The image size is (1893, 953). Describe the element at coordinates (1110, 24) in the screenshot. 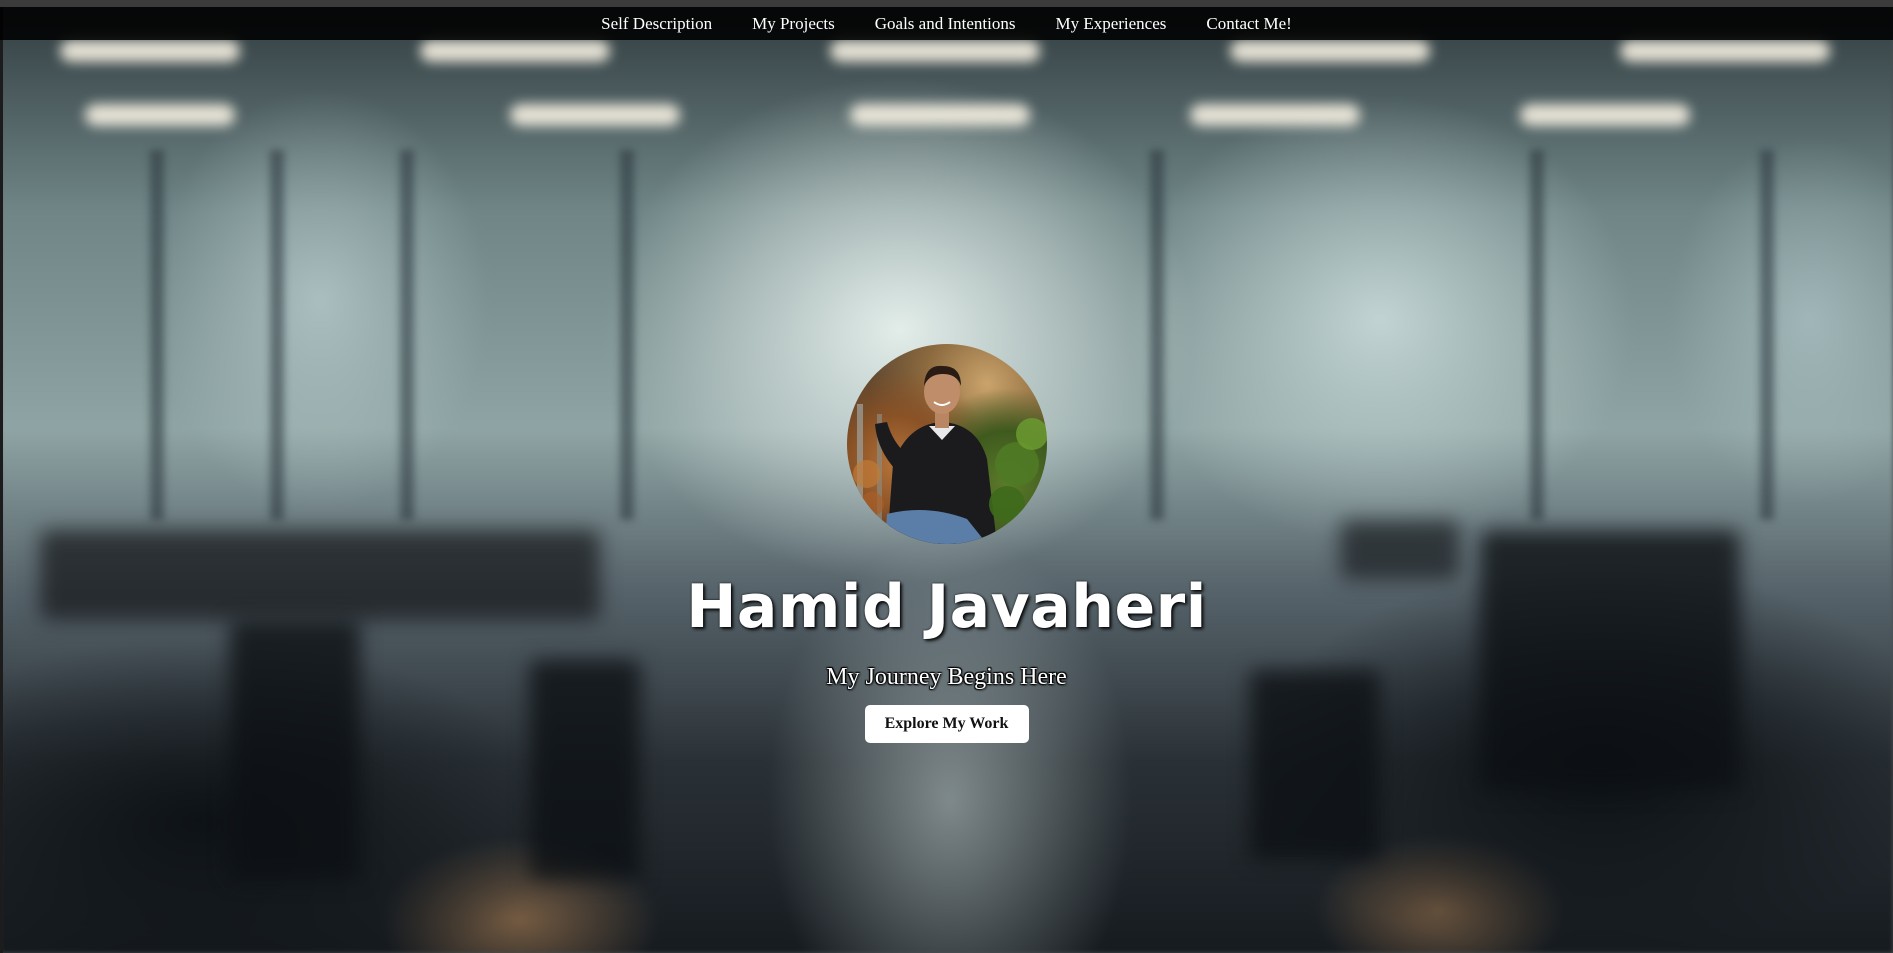

I see `nav-my-experiences: My Experiences` at that location.